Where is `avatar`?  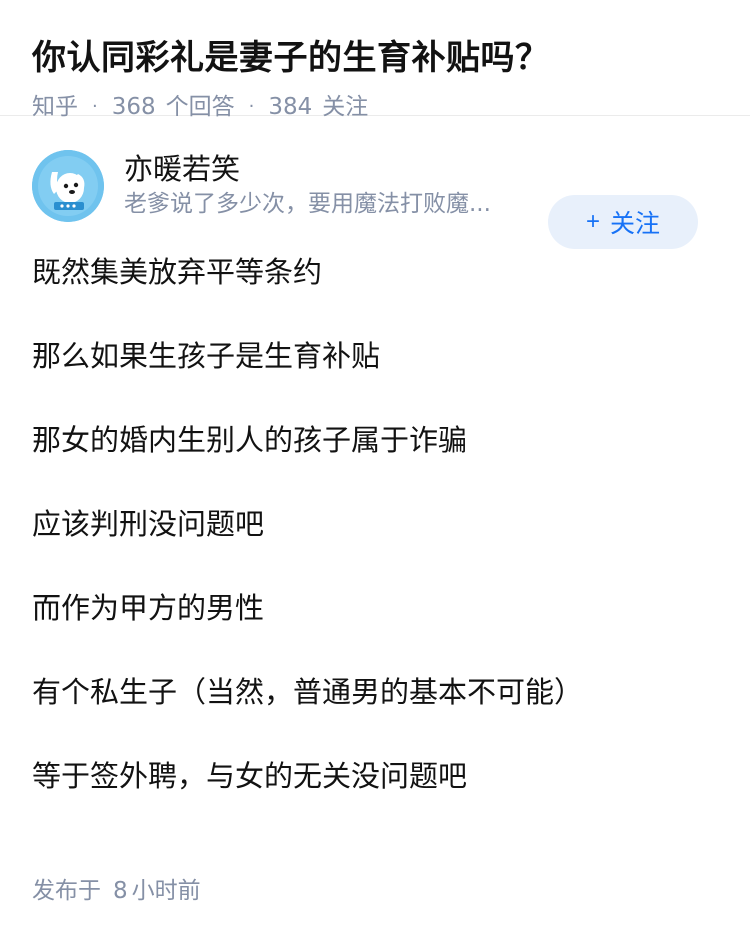
avatar is located at coordinates (68, 186).